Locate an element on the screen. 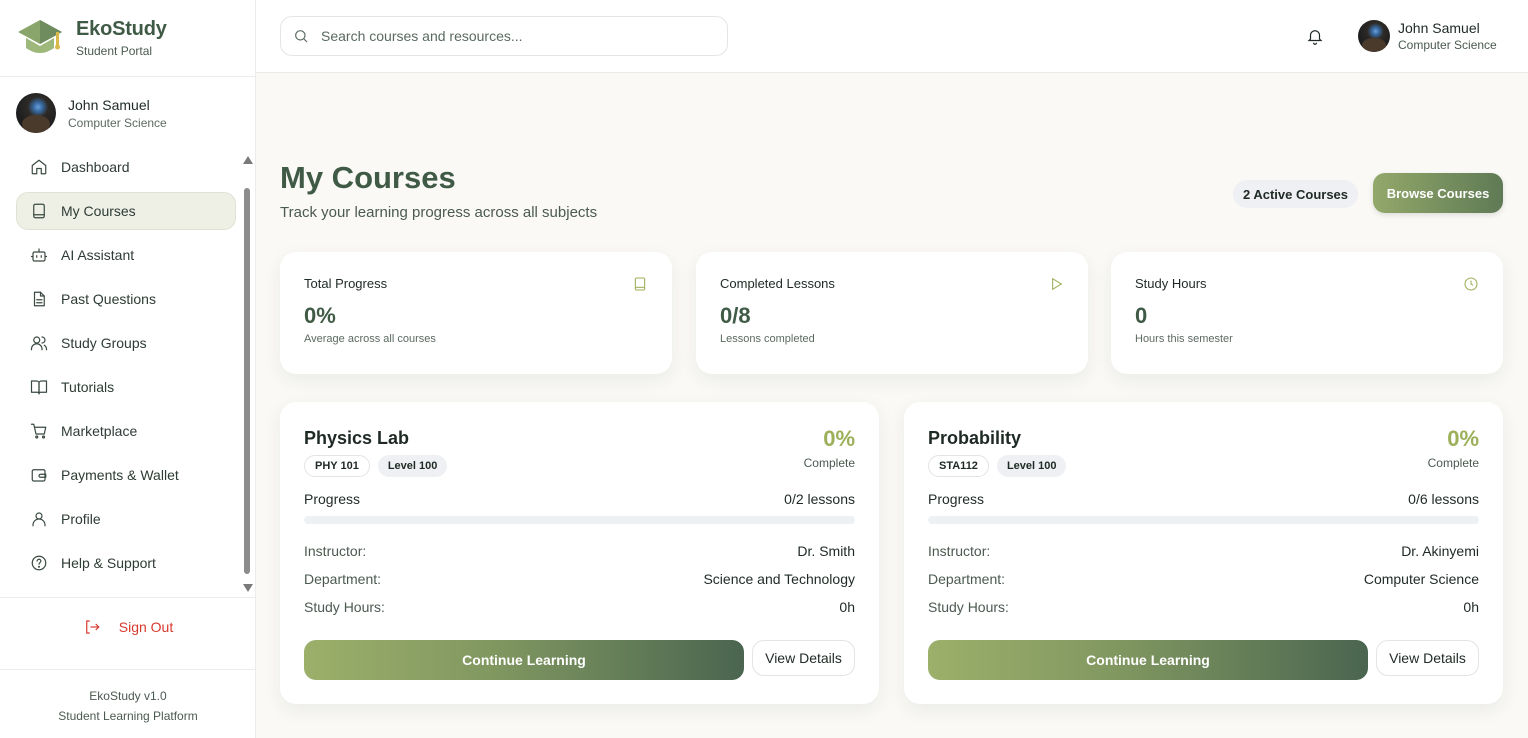  instructor-row: Instructor: Dr. Akinyemi is located at coordinates (1203, 551).